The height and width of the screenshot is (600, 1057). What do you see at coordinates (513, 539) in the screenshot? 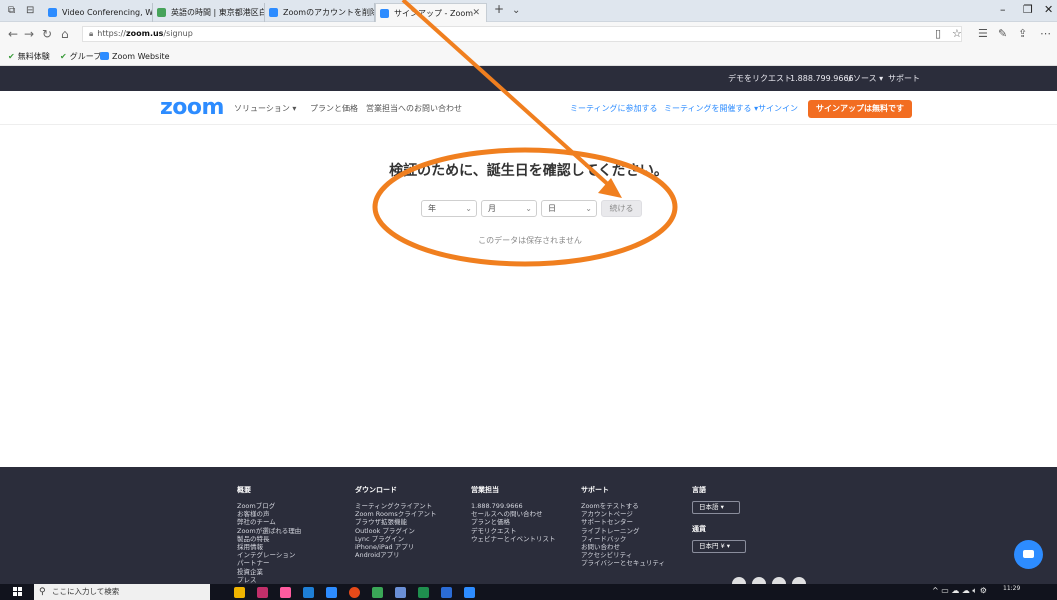
I see `footer-link: ウェビナーとイベントリスト` at bounding box center [513, 539].